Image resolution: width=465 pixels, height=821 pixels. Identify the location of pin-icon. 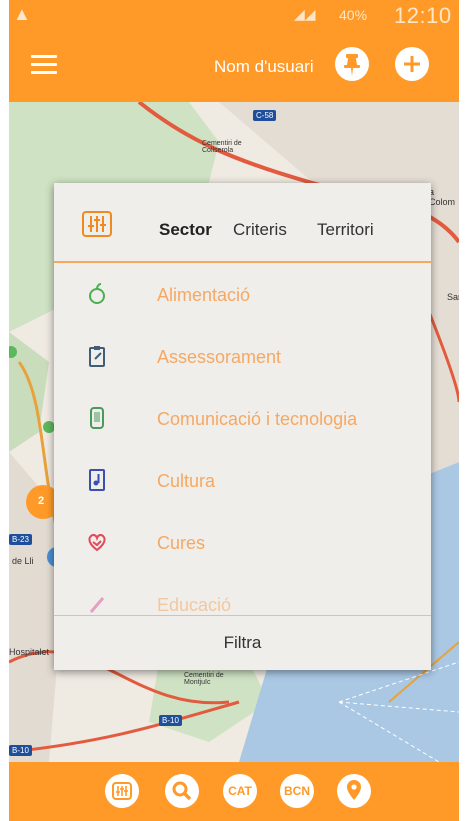
(352, 65).